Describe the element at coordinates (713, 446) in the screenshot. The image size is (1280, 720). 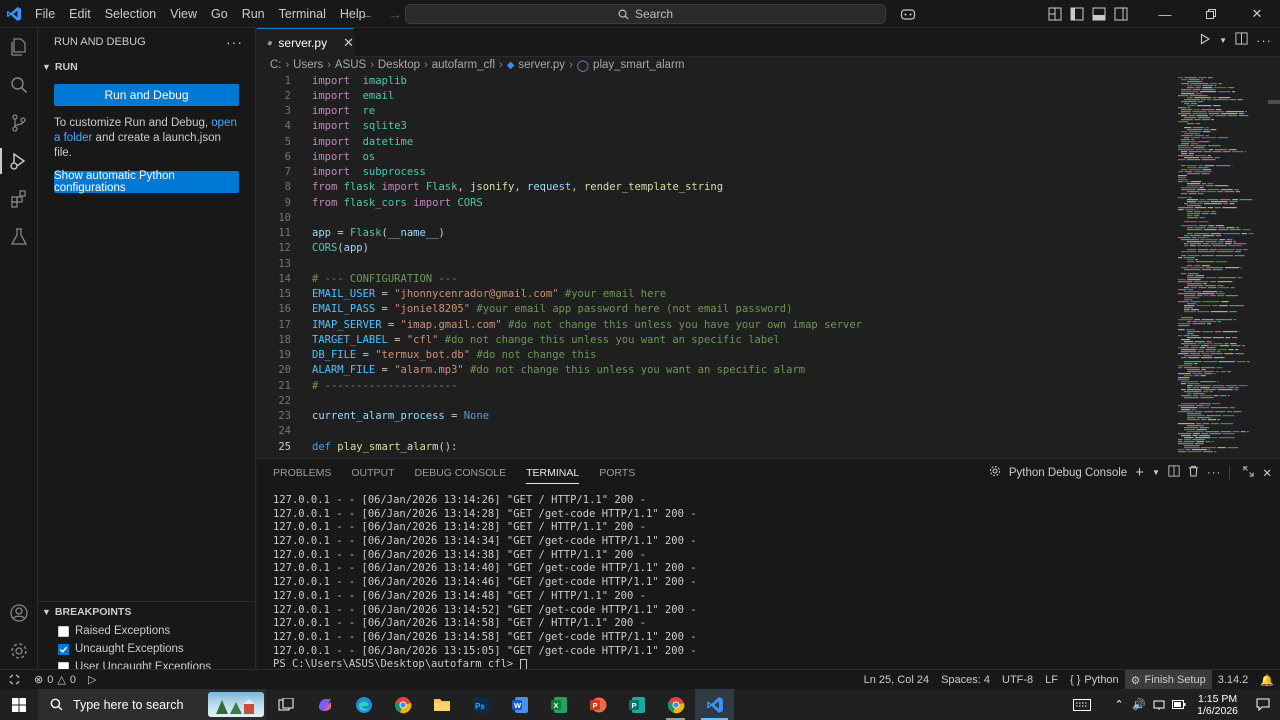
I see `code-line: 25 def play_smart_alarm():` at that location.